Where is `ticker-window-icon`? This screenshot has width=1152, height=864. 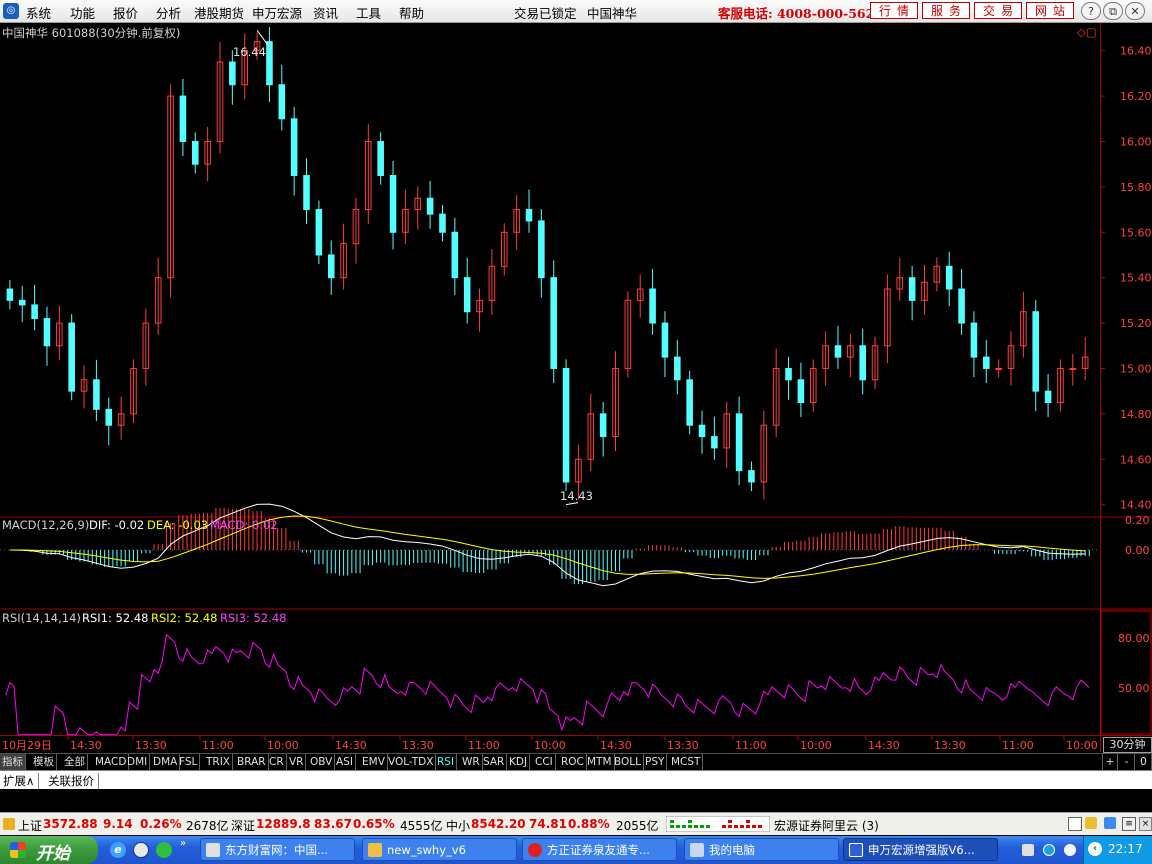
ticker-window-icon is located at coordinates (1075, 824).